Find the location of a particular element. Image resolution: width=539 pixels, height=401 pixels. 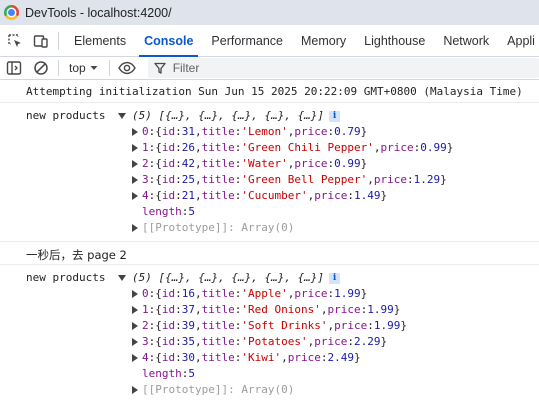

item-index: 0 is located at coordinates (145, 131).